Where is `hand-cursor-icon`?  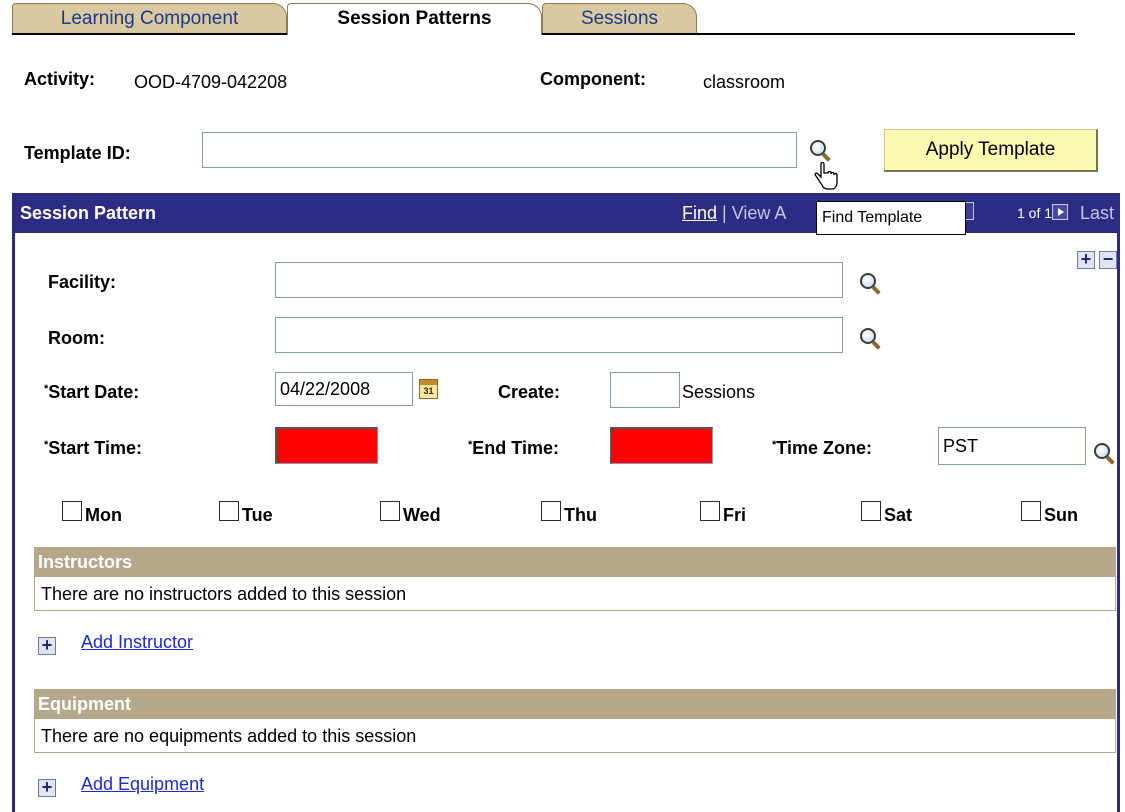 hand-cursor-icon is located at coordinates (826, 176).